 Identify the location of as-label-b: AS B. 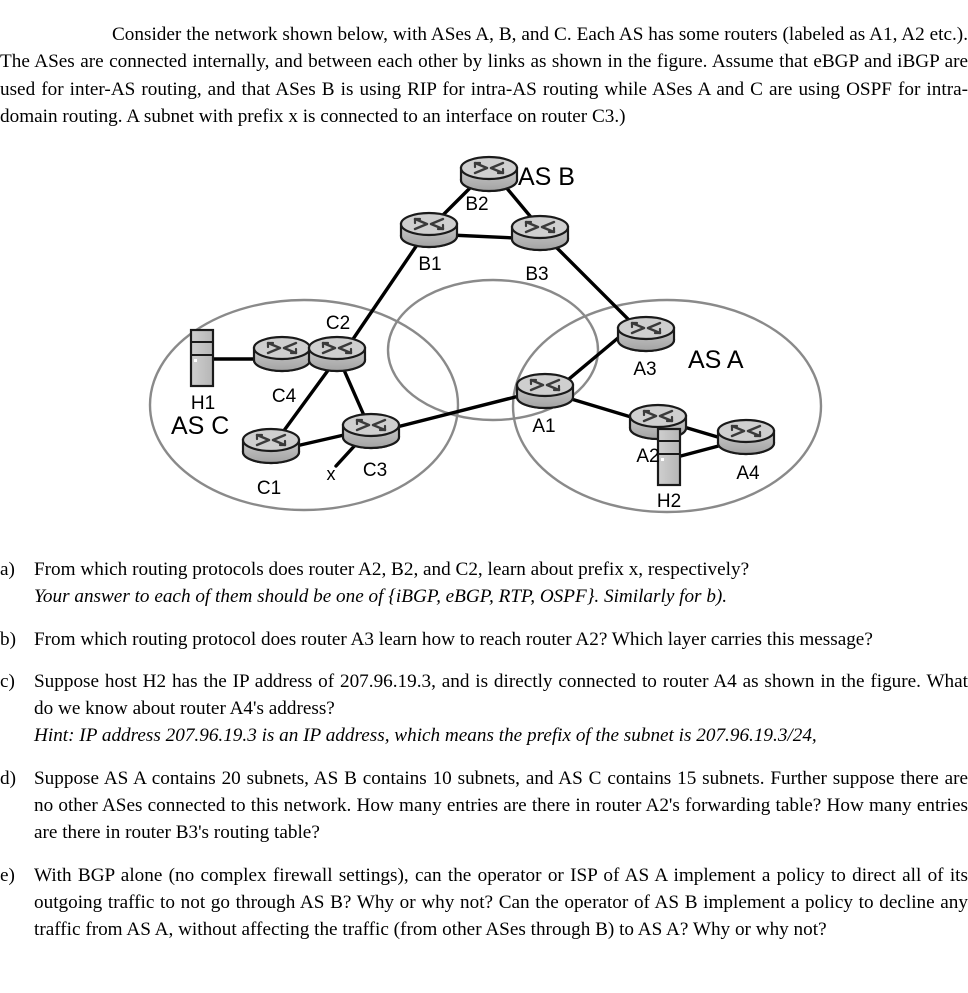
(546, 177).